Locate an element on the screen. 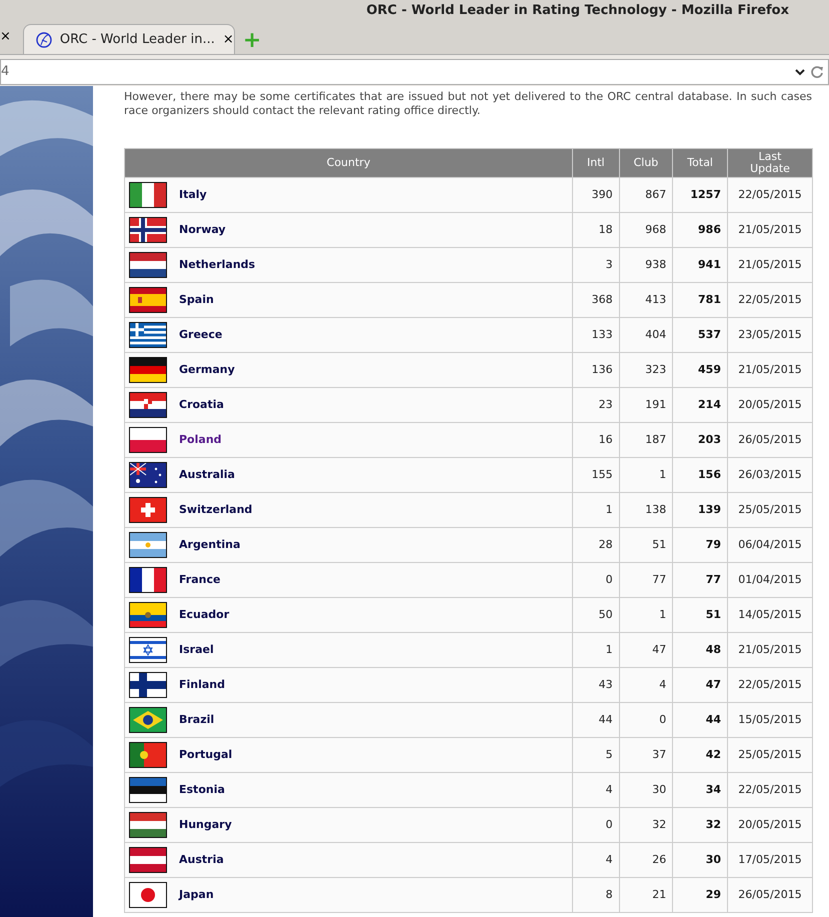 The image size is (829, 917). table-cell: 26/05/2015 is located at coordinates (770, 895).